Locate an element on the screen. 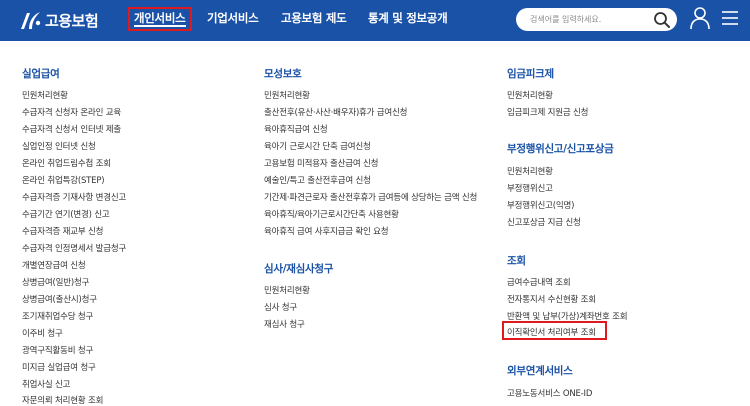 The width and height of the screenshot is (750, 406). menu-link: 미지급 실업급여 청구 is located at coordinates (59, 367).